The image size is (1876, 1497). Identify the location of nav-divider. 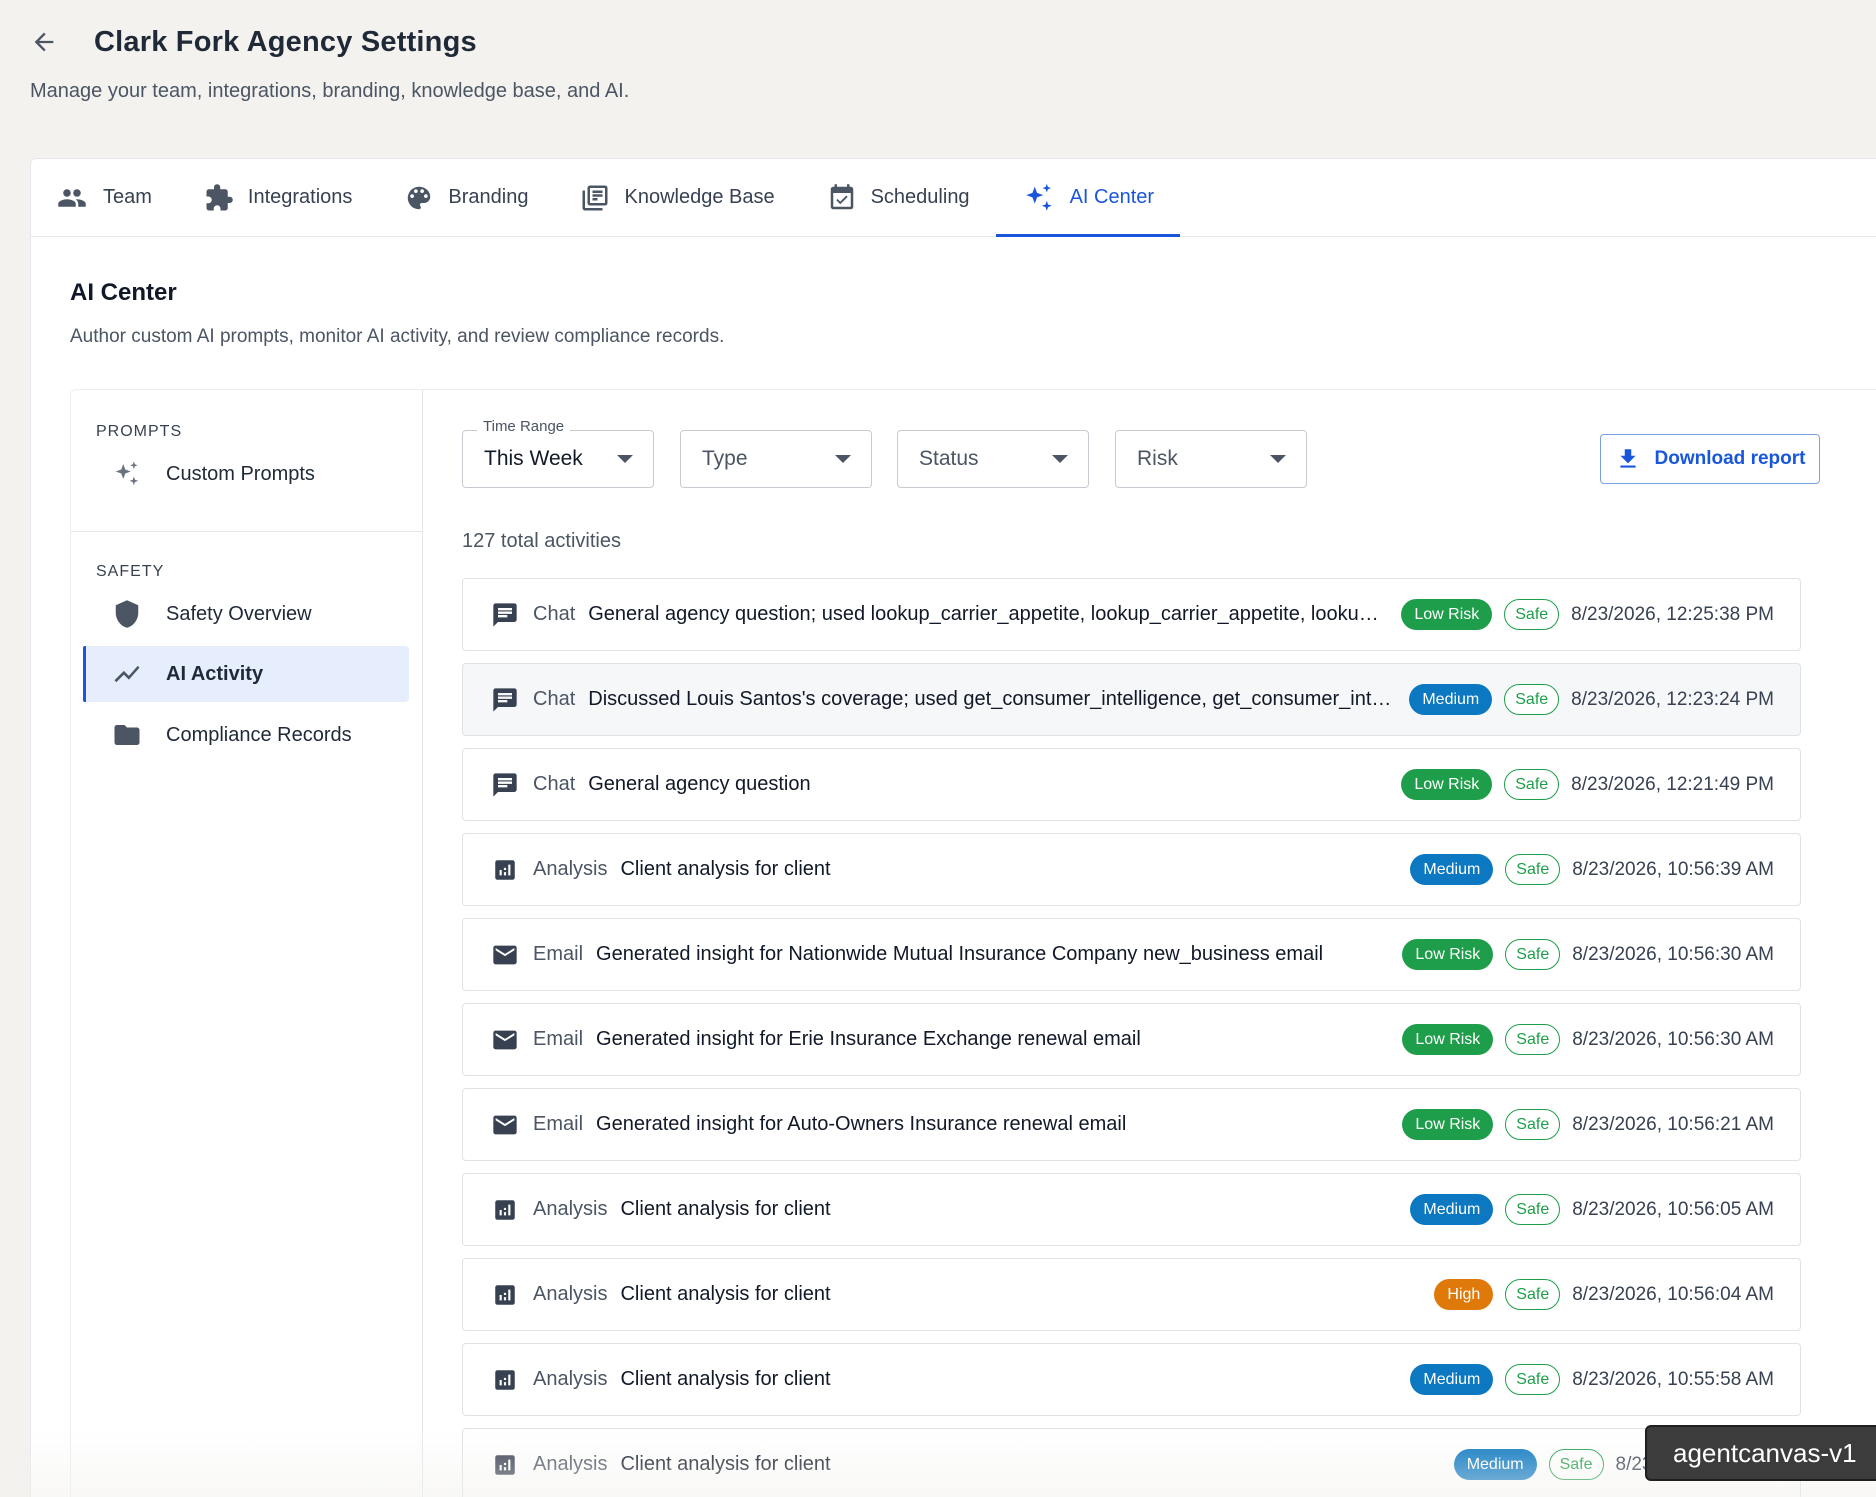
(246, 531).